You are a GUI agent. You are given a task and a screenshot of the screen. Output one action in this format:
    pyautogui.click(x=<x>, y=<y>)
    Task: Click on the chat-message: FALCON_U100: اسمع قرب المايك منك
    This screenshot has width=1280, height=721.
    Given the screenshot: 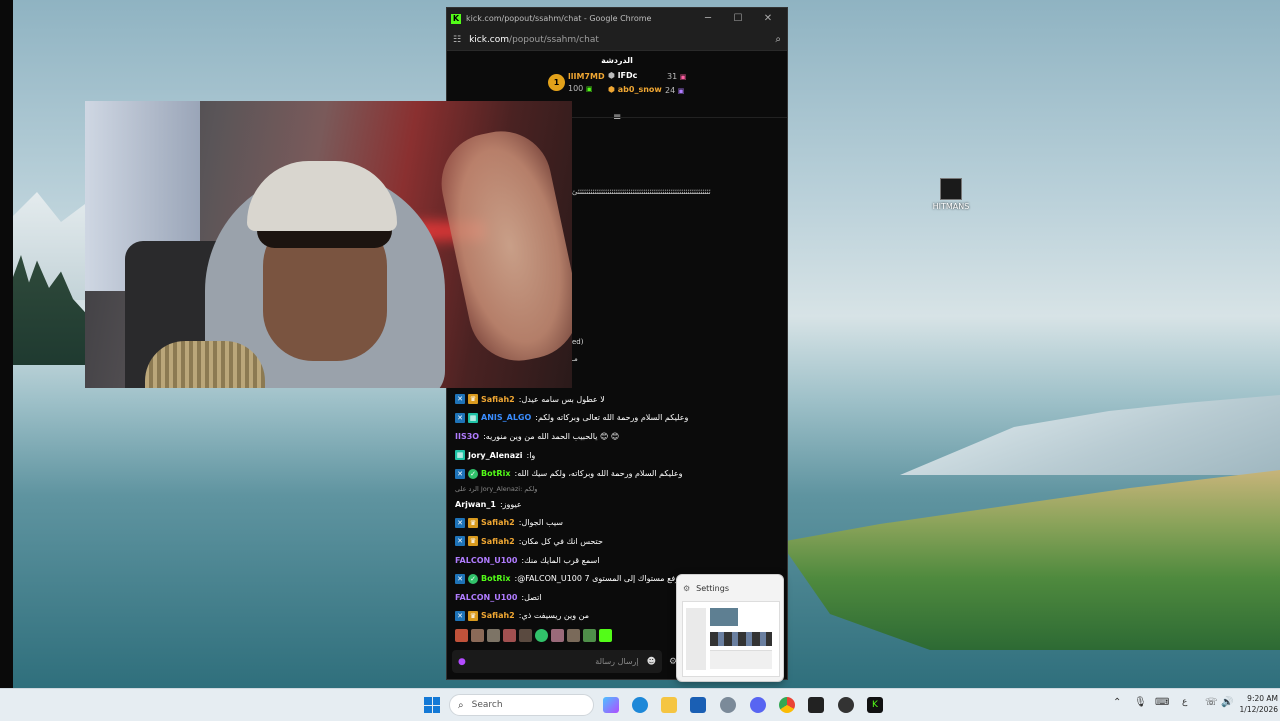 What is the action you would take?
    pyautogui.click(x=615, y=560)
    